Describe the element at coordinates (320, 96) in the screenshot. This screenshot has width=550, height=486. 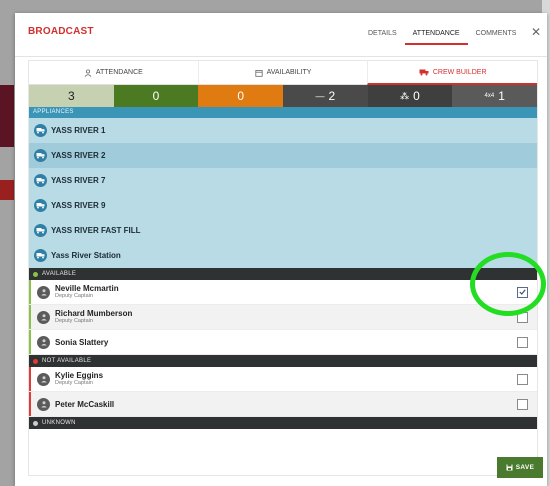
I see `minus-icon: —` at that location.